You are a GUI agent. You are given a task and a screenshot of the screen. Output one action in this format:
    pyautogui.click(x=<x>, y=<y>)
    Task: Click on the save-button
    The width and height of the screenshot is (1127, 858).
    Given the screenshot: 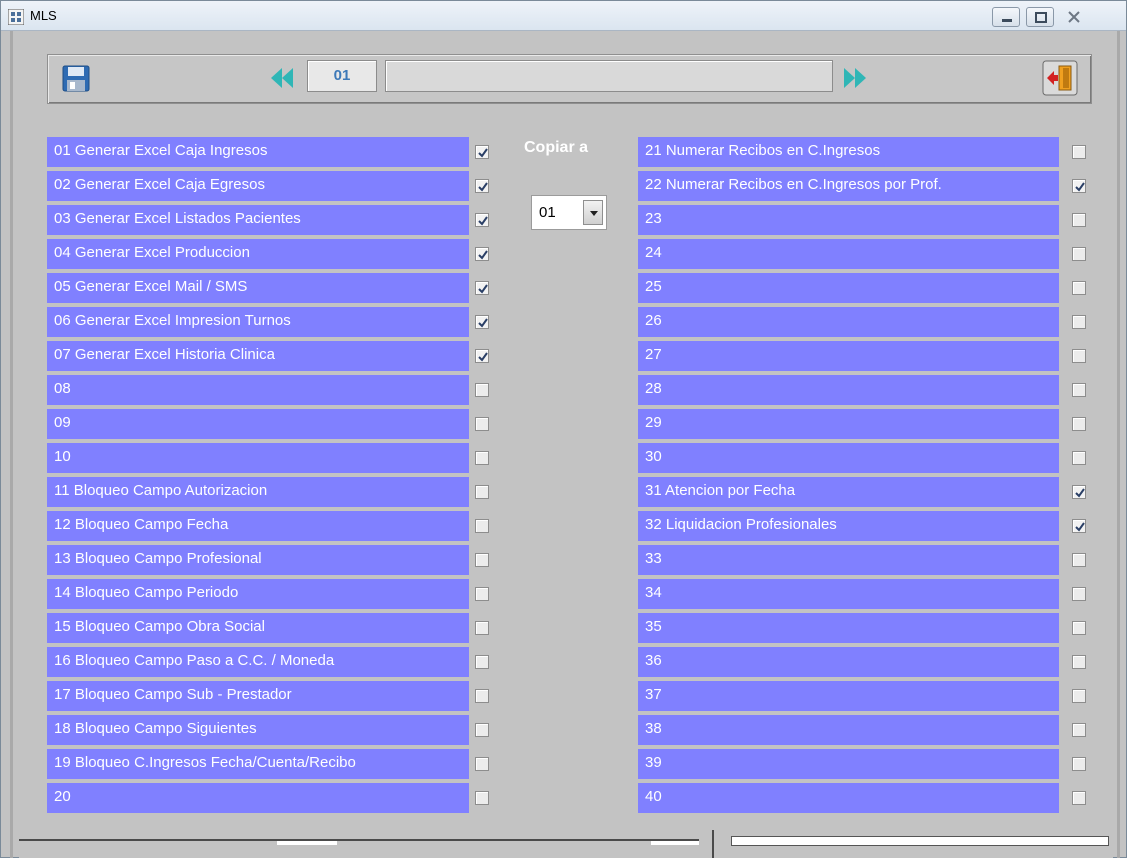 What is the action you would take?
    pyautogui.click(x=76, y=78)
    